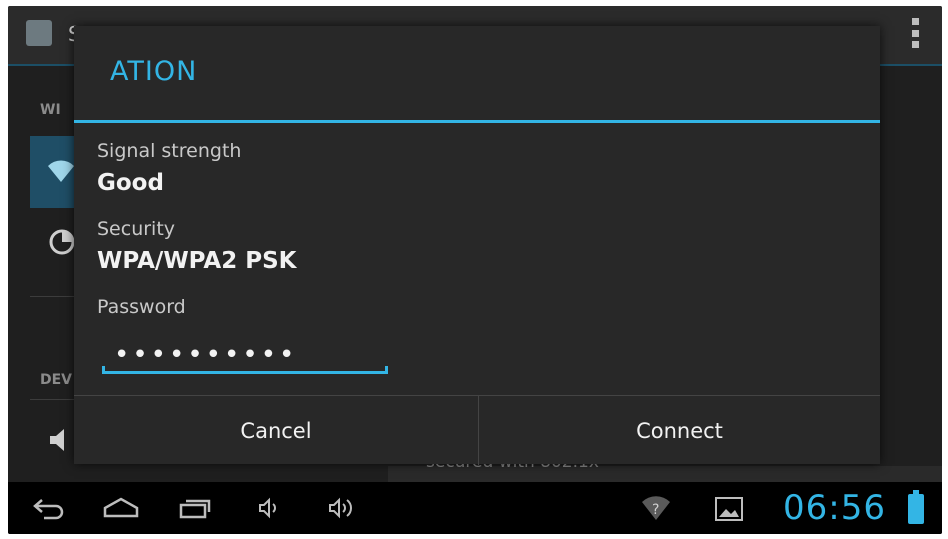  Describe the element at coordinates (50, 110) in the screenshot. I see `section-header-wireless: WI` at that location.